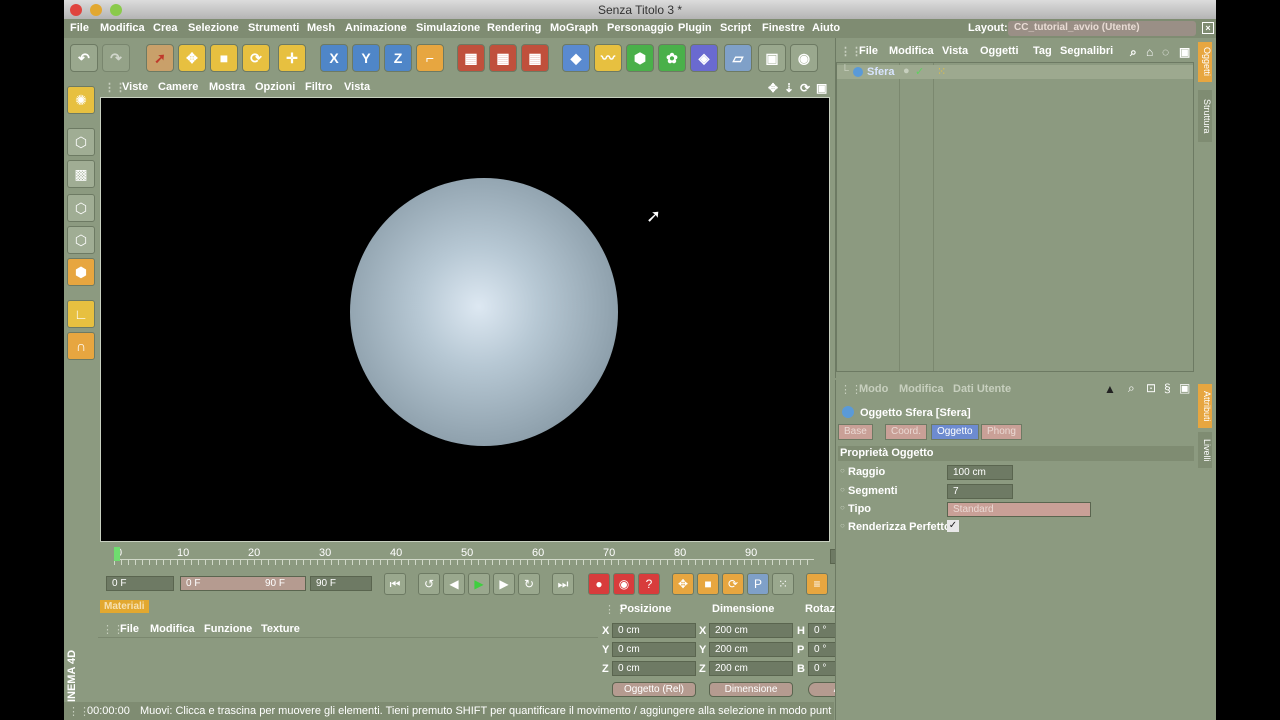 Image resolution: width=1280 pixels, height=720 pixels. I want to click on home-icon: ⌂, so click(1149, 52).